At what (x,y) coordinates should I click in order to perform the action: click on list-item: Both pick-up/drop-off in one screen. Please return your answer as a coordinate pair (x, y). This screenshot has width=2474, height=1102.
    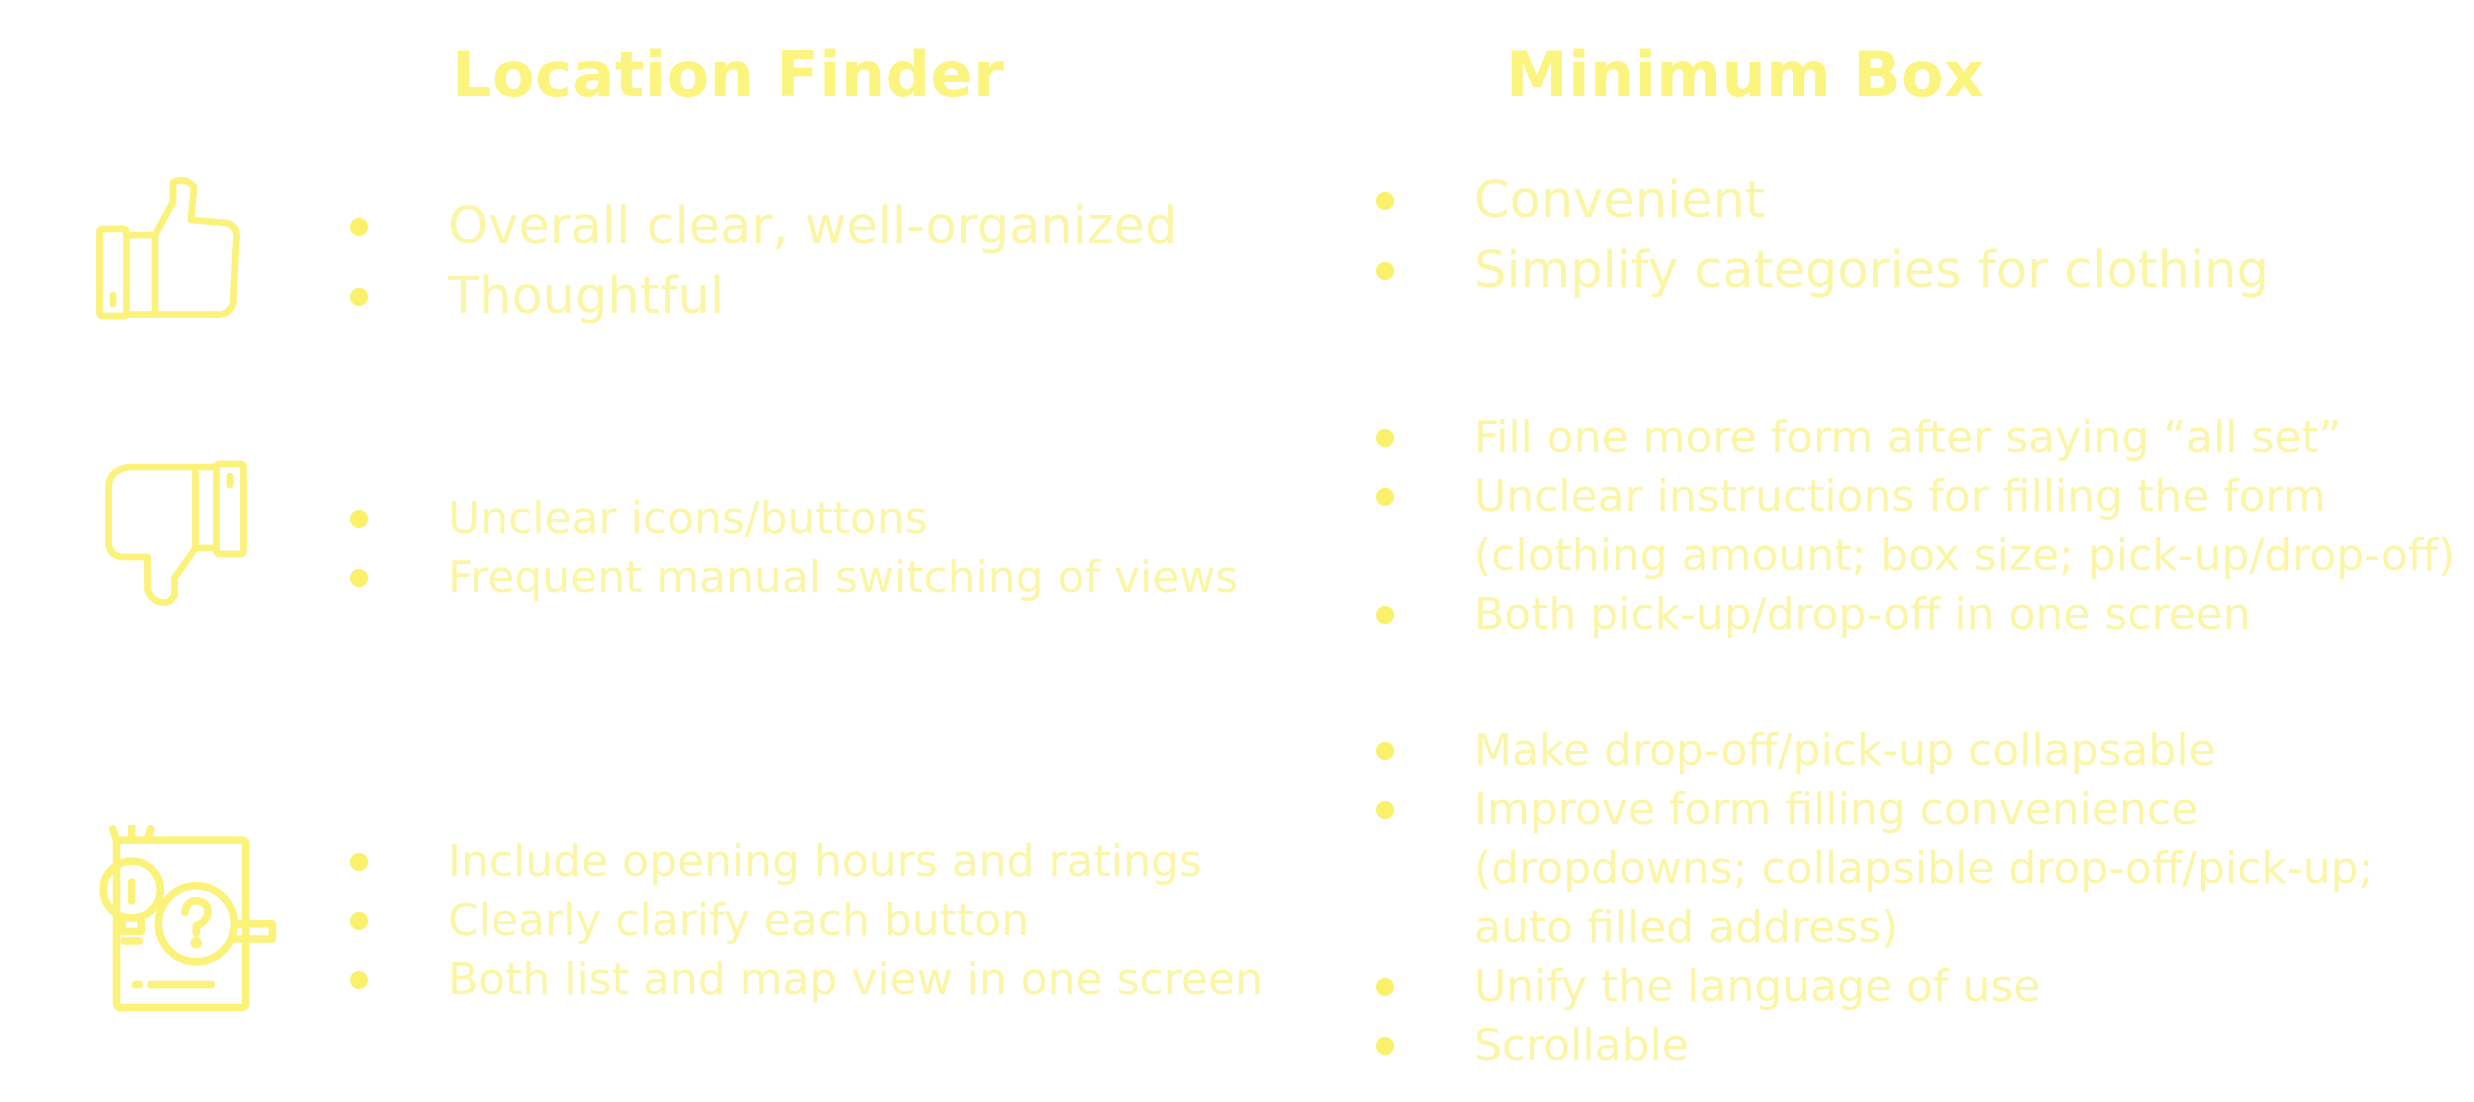
    Looking at the image, I should click on (1915, 614).